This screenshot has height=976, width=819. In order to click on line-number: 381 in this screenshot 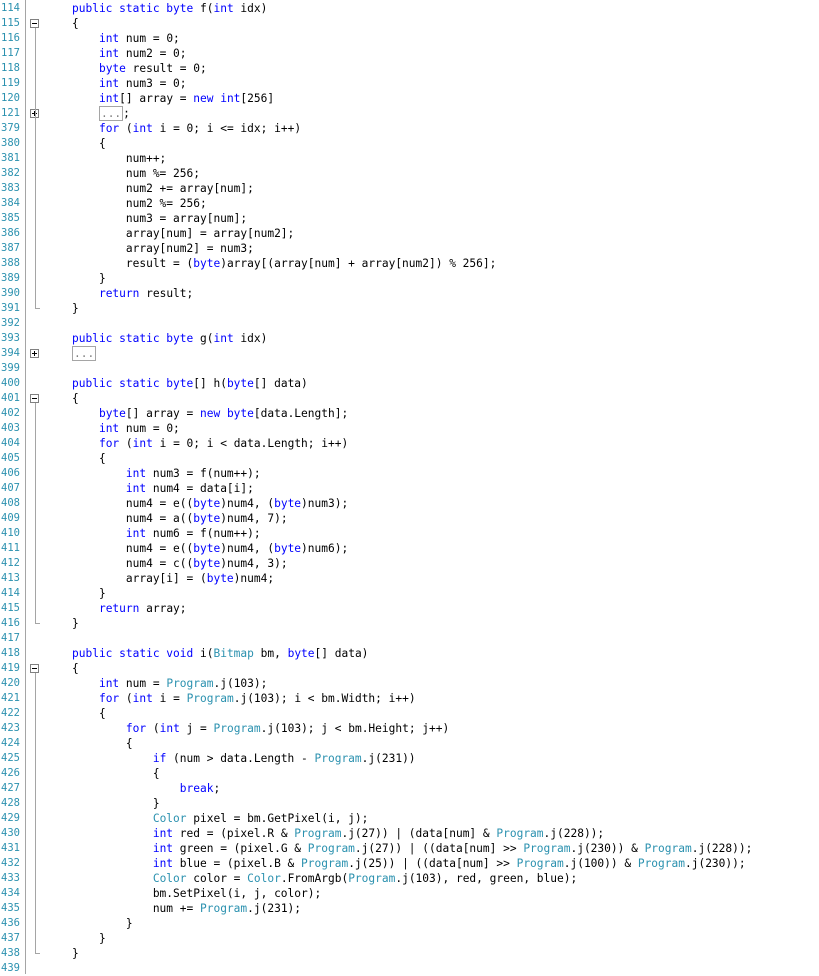, I will do `click(10, 158)`.